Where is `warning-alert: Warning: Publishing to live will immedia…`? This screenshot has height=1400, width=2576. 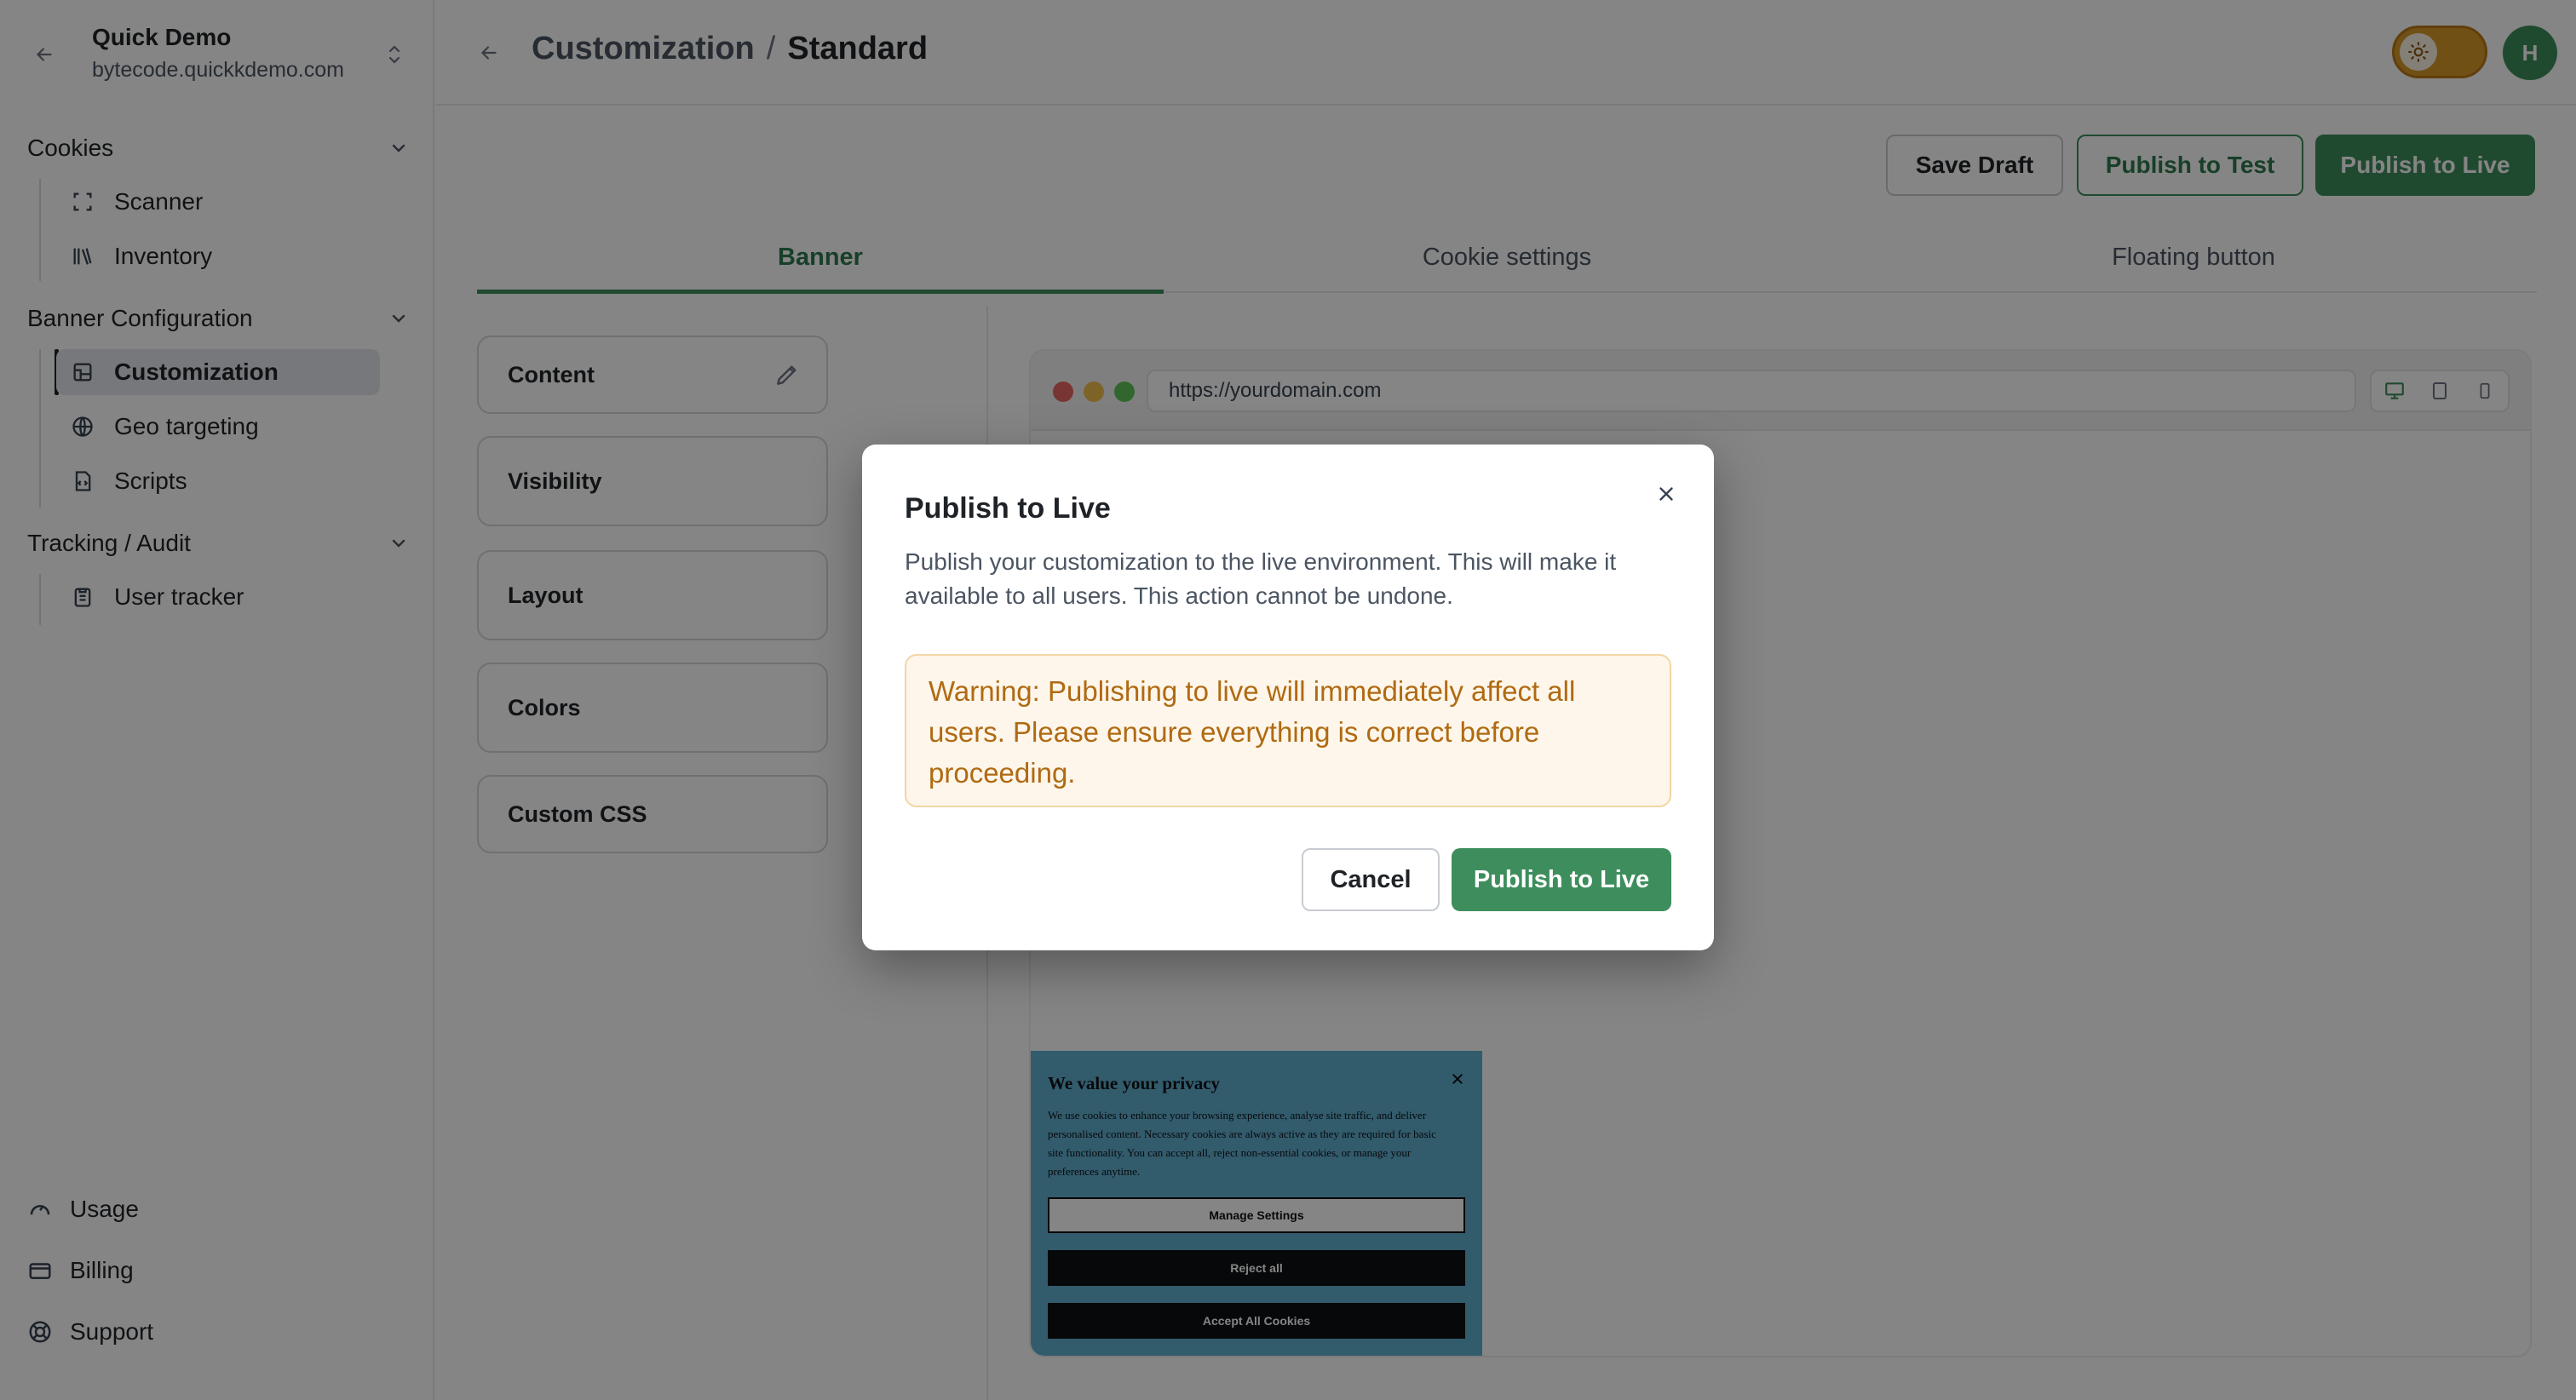
warning-alert: Warning: Publishing to live will immedia… is located at coordinates (1288, 730).